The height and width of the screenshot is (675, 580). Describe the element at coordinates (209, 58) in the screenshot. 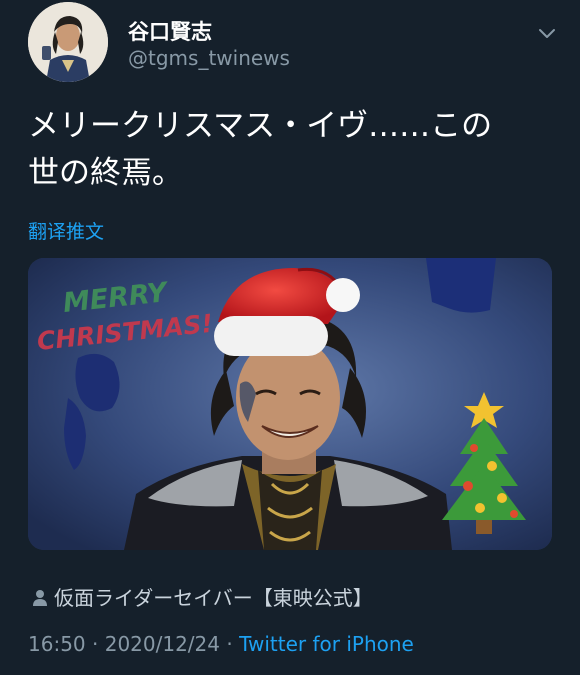

I see `user-handle: @tgms_twinews` at that location.